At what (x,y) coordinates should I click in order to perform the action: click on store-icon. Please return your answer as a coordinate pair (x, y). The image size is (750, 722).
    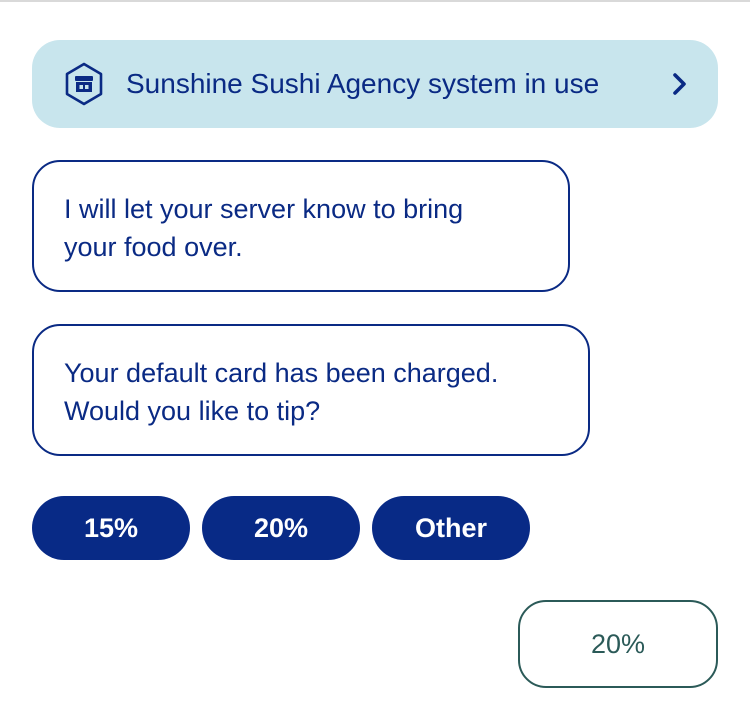
    Looking at the image, I should click on (84, 84).